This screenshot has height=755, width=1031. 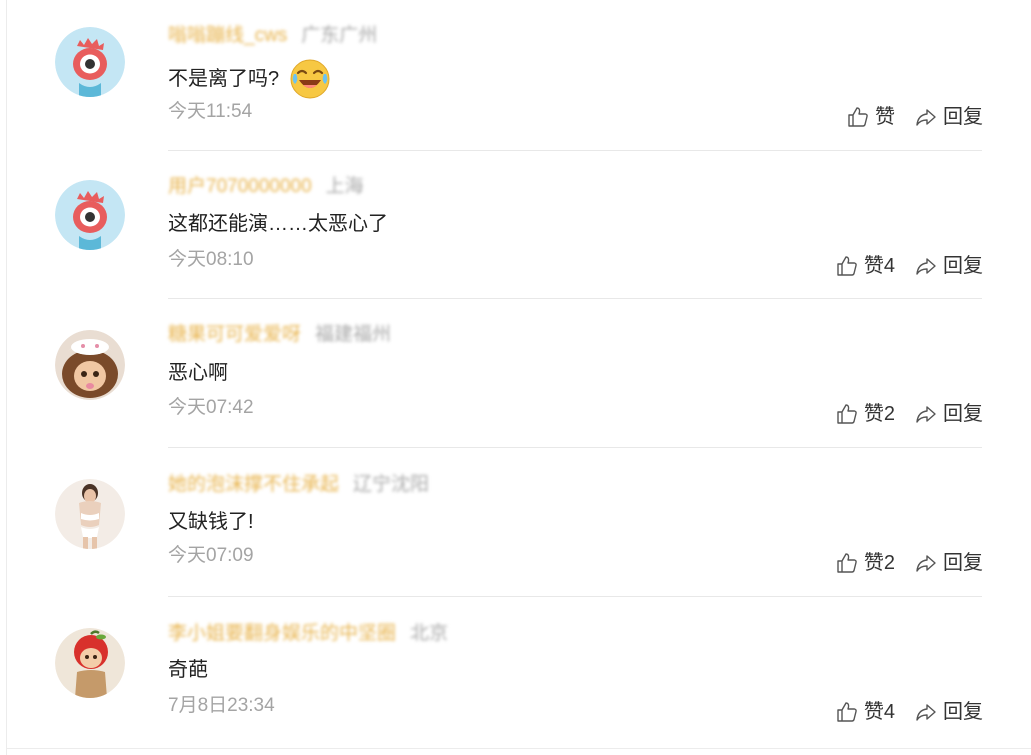 I want to click on comment-time: 今天07:42, so click(x=211, y=407).